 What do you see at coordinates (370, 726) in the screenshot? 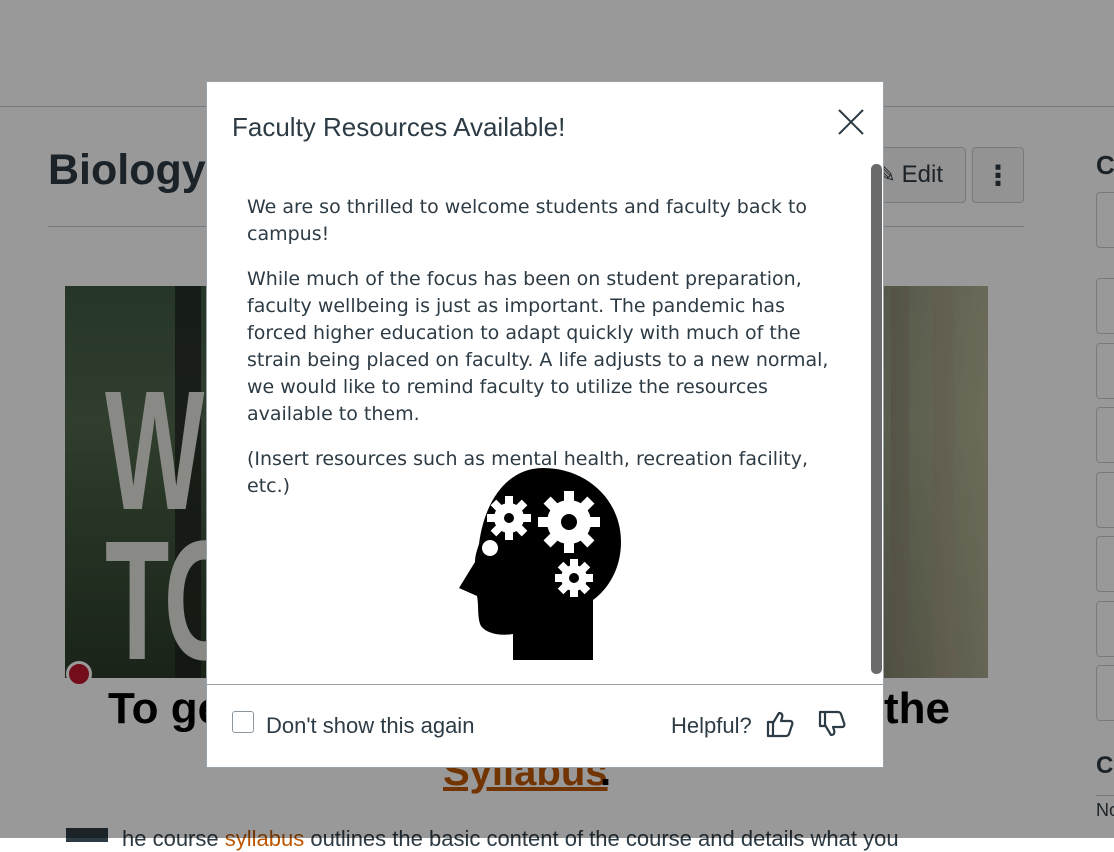
I see `dont-show-again-label: Don't show this again` at bounding box center [370, 726].